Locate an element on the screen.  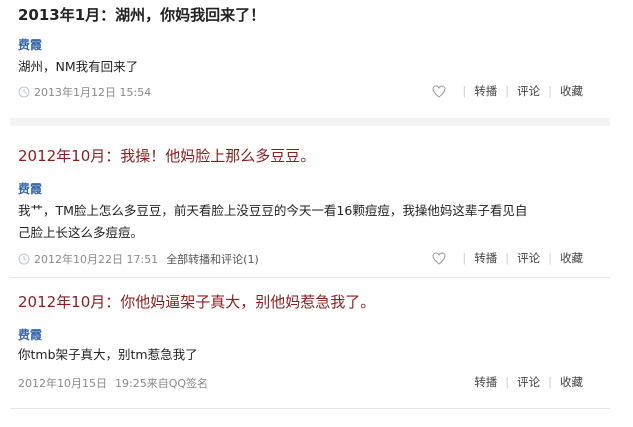
post-time: 2012年10月15日 is located at coordinates (62, 383).